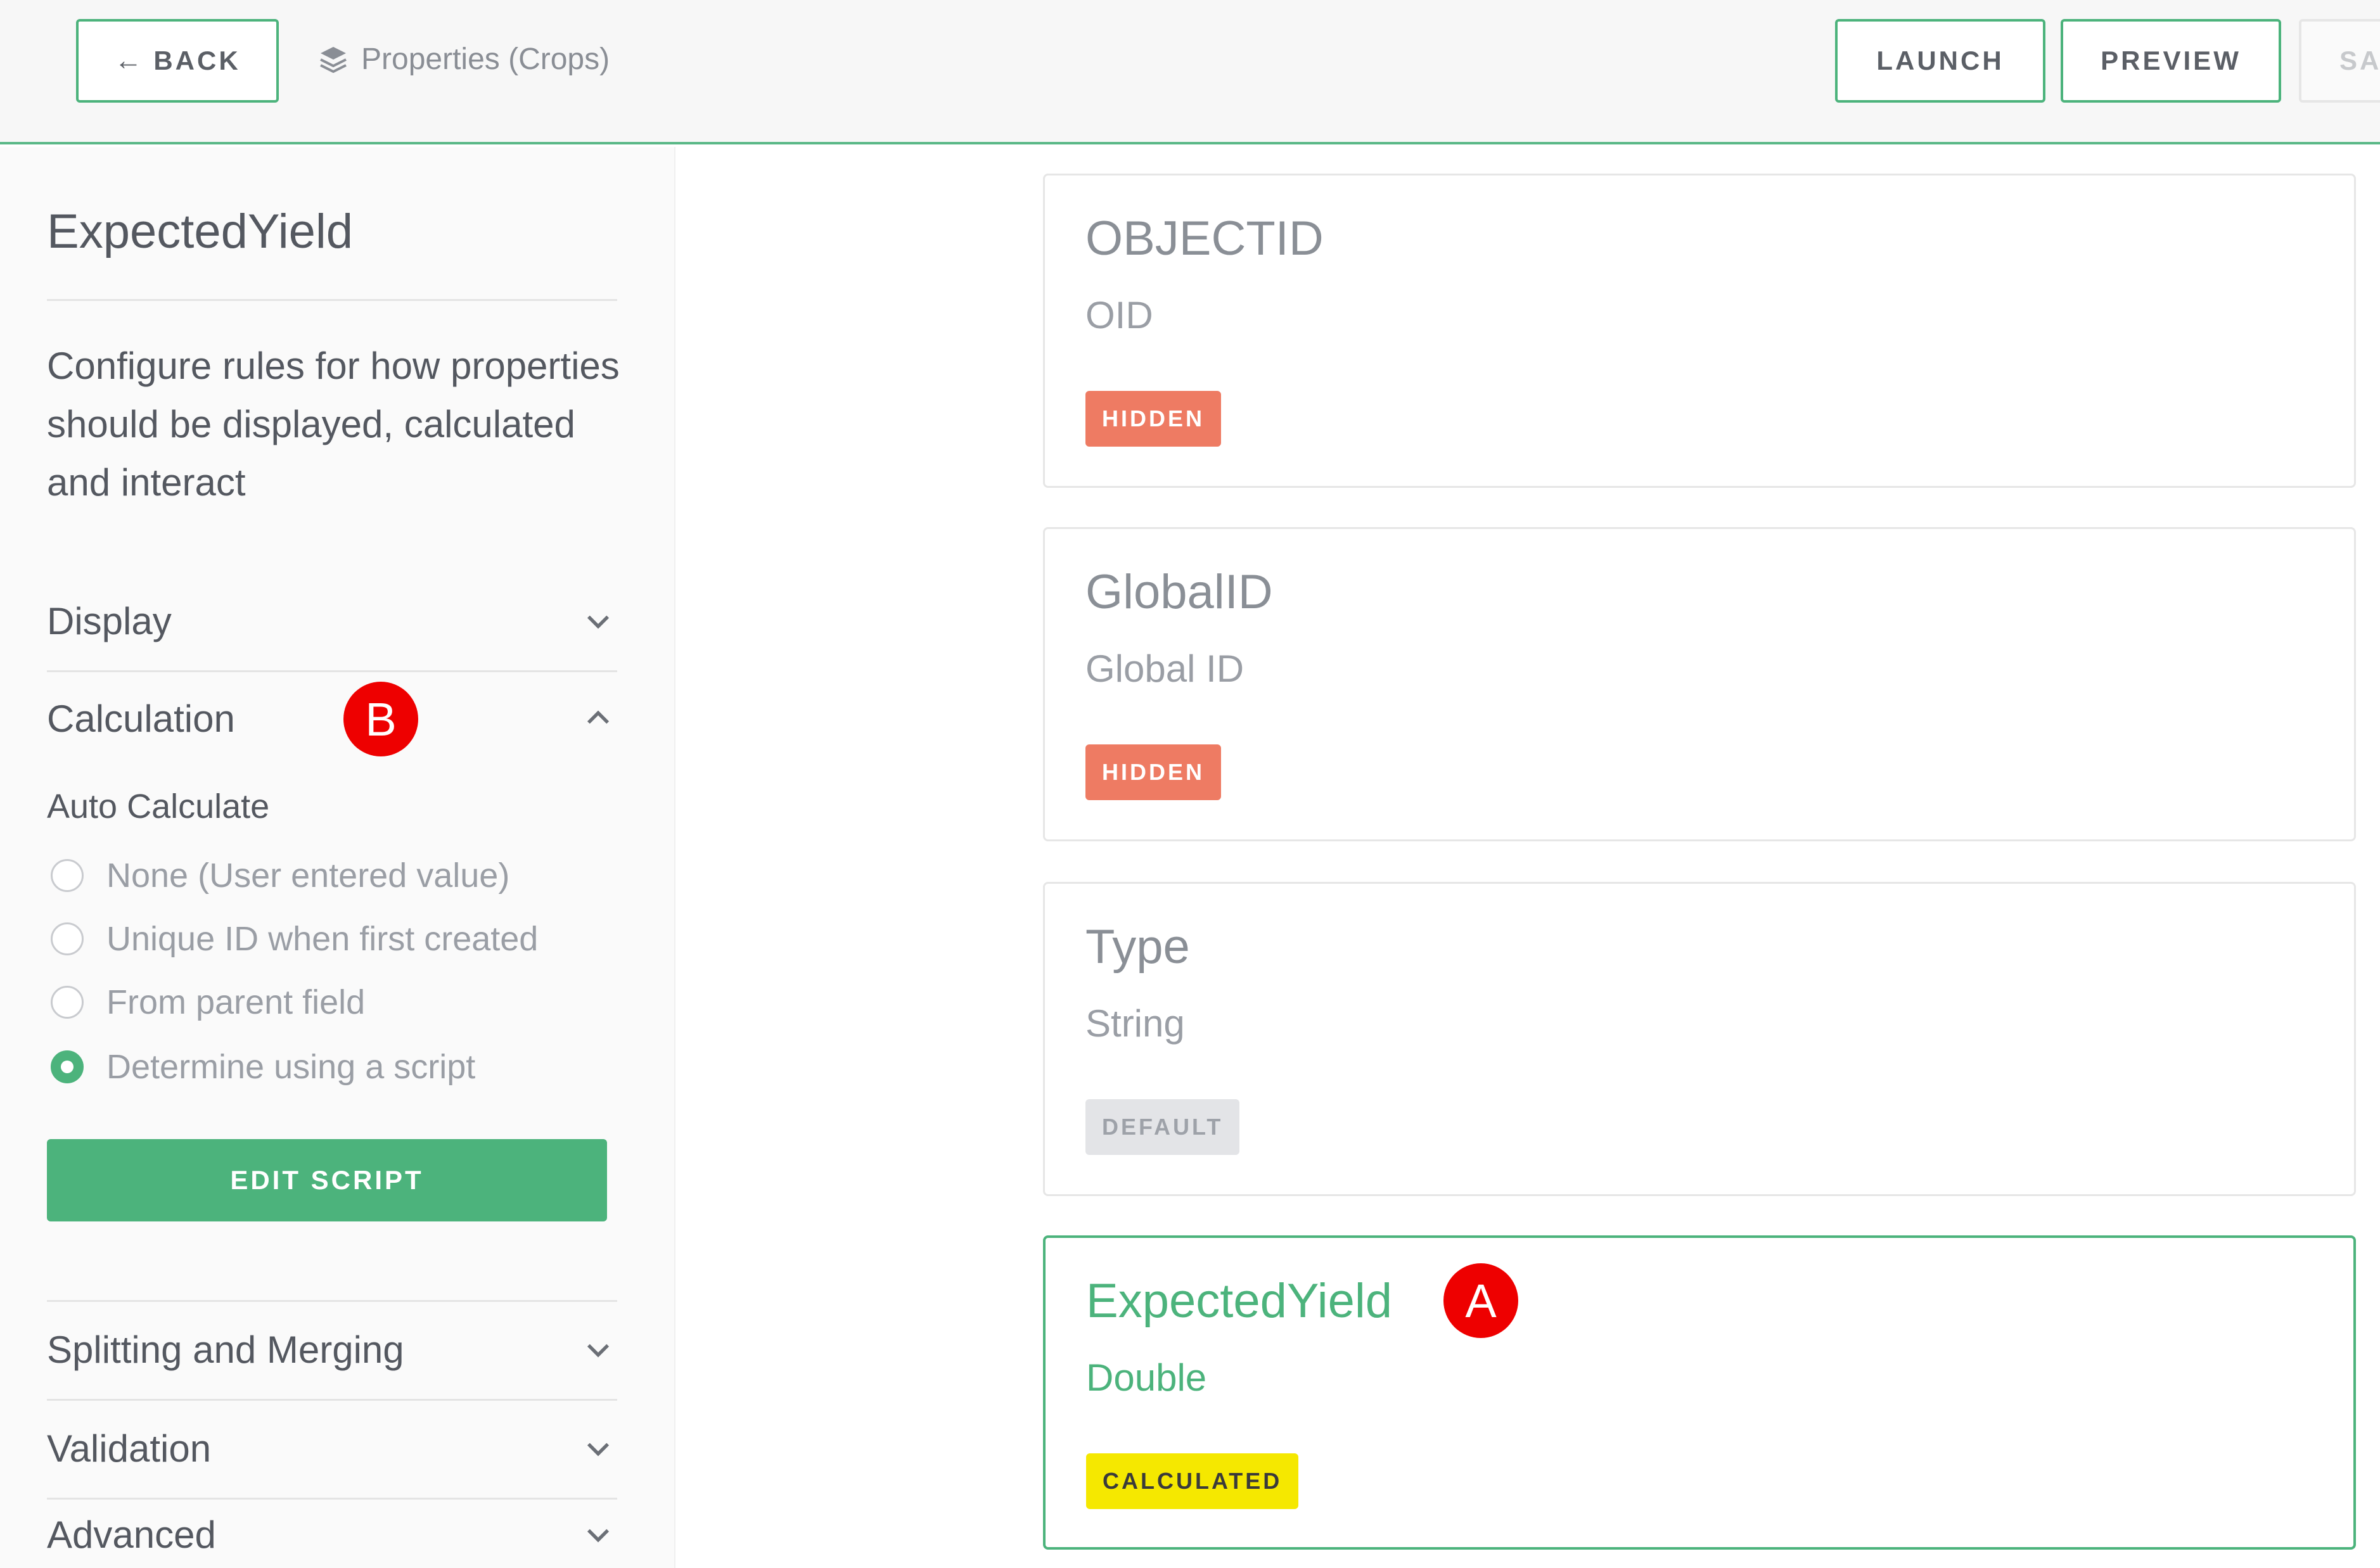  I want to click on radio-option-unique-id: Unique ID when first created, so click(294, 939).